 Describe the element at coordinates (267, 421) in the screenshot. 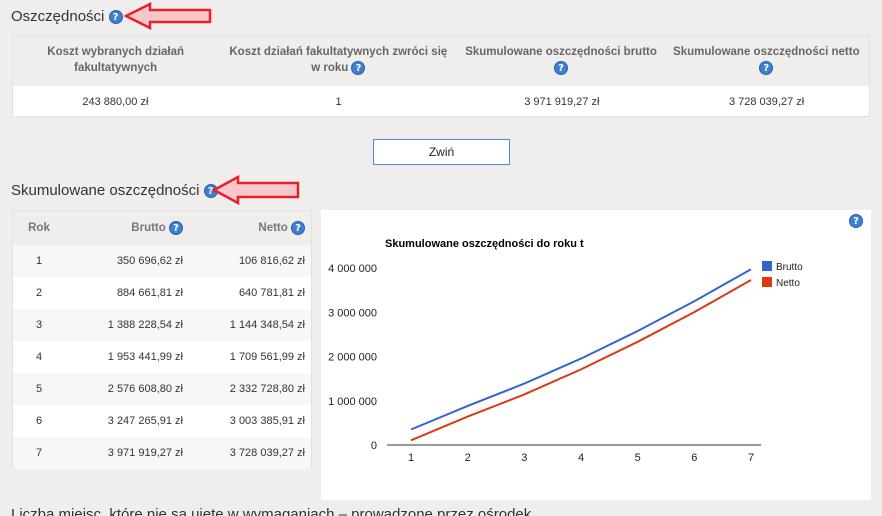

I see `cell-netto: 3 003 385,91 zł` at that location.